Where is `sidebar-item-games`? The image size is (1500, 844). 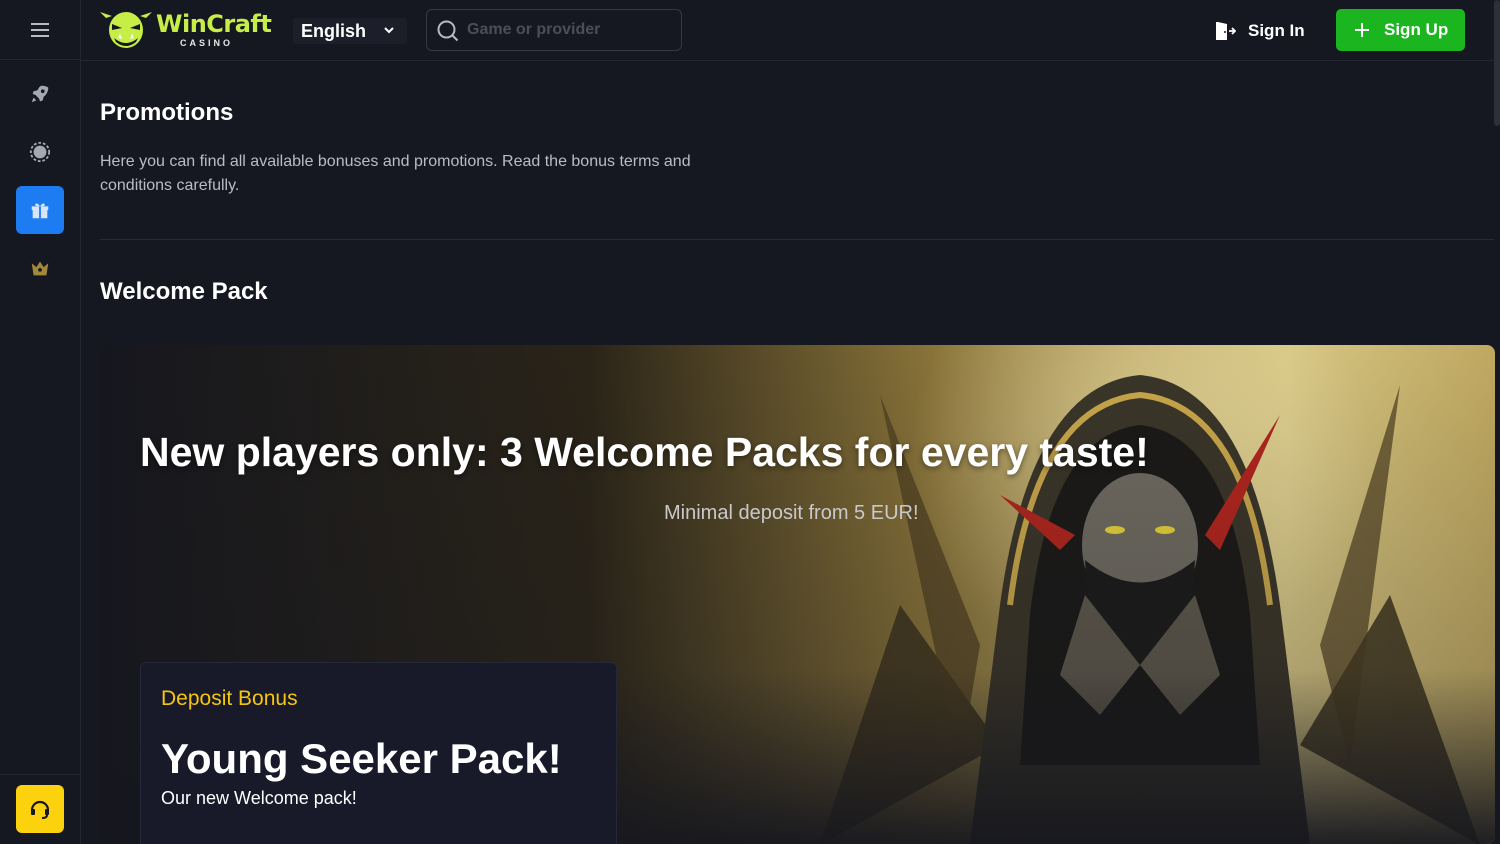
sidebar-item-games is located at coordinates (40, 94).